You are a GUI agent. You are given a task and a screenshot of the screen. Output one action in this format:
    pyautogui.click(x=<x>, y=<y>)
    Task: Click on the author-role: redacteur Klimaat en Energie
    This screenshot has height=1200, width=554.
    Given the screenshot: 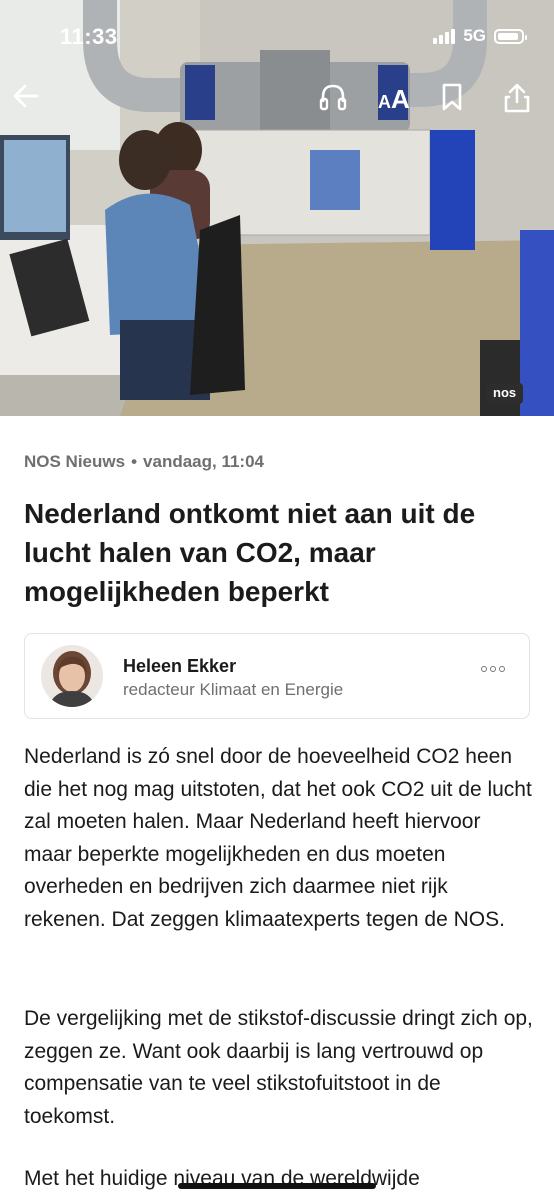 What is the action you would take?
    pyautogui.click(x=233, y=689)
    